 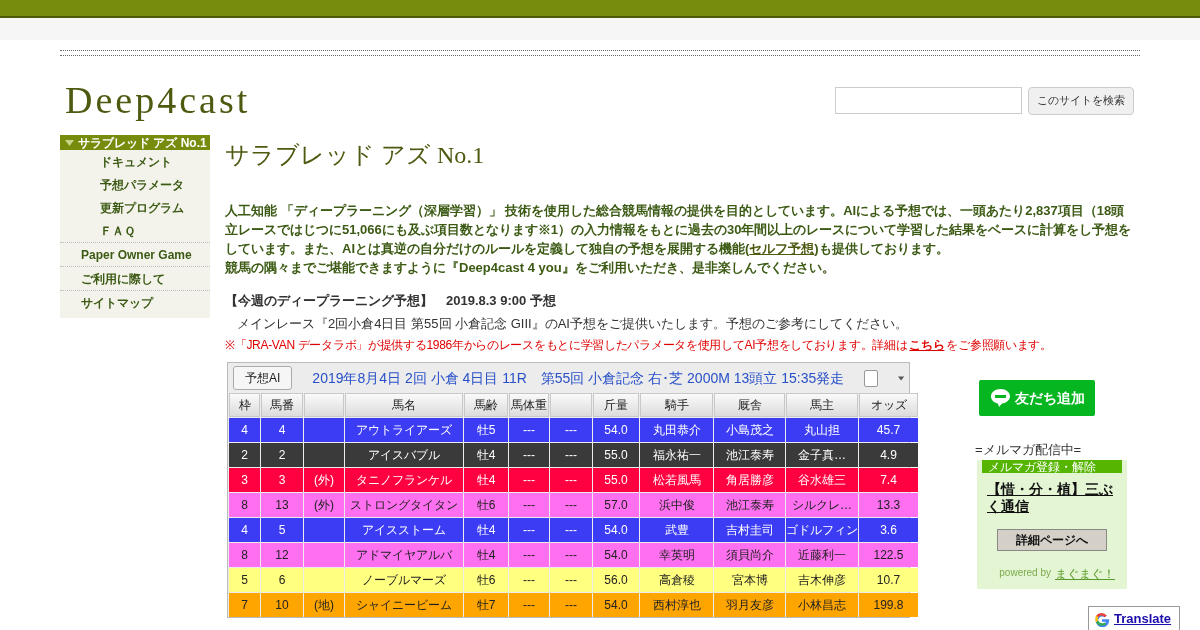 I want to click on sidebar-subitem: ＦＡＱ, so click(x=135, y=230).